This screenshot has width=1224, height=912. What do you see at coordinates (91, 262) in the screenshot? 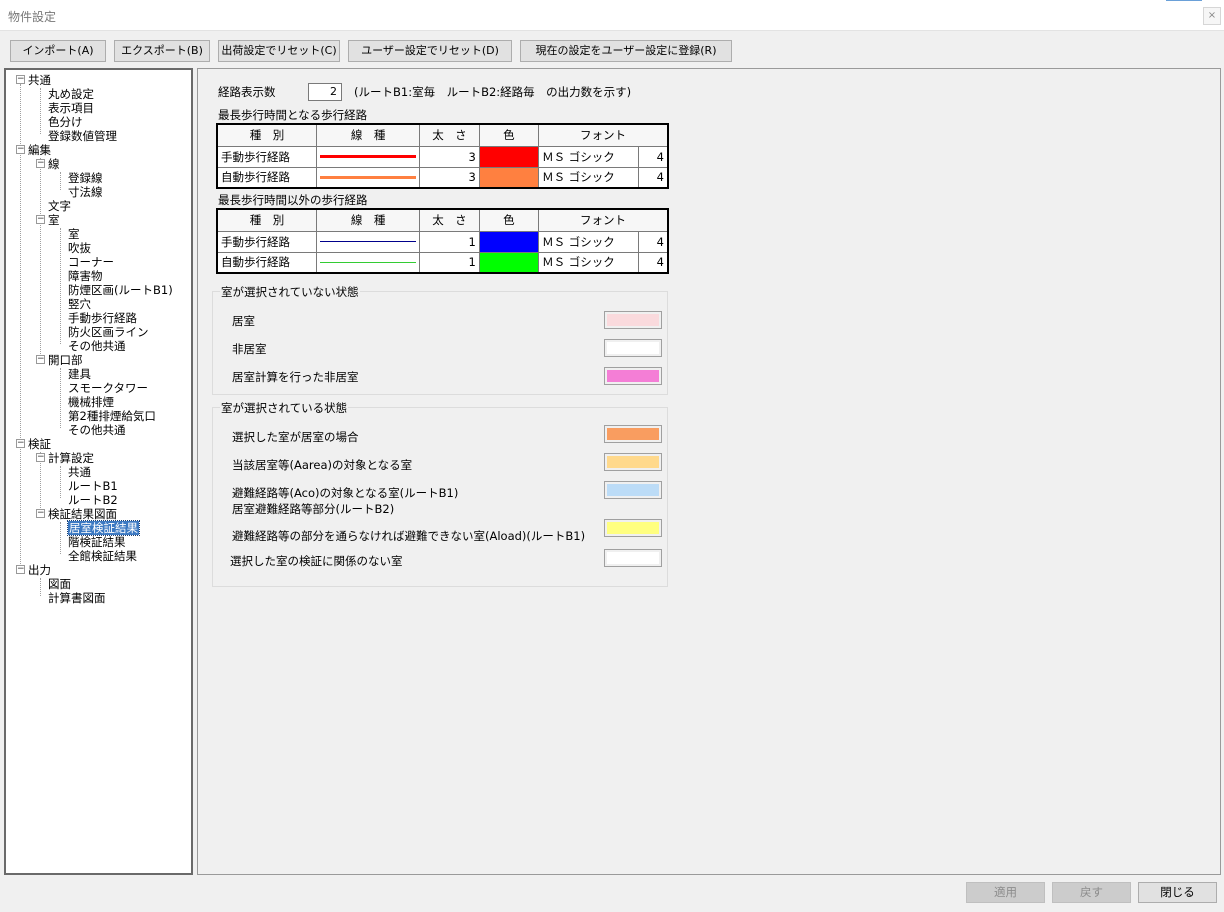
I see `tree-item-corner: コーナー` at bounding box center [91, 262].